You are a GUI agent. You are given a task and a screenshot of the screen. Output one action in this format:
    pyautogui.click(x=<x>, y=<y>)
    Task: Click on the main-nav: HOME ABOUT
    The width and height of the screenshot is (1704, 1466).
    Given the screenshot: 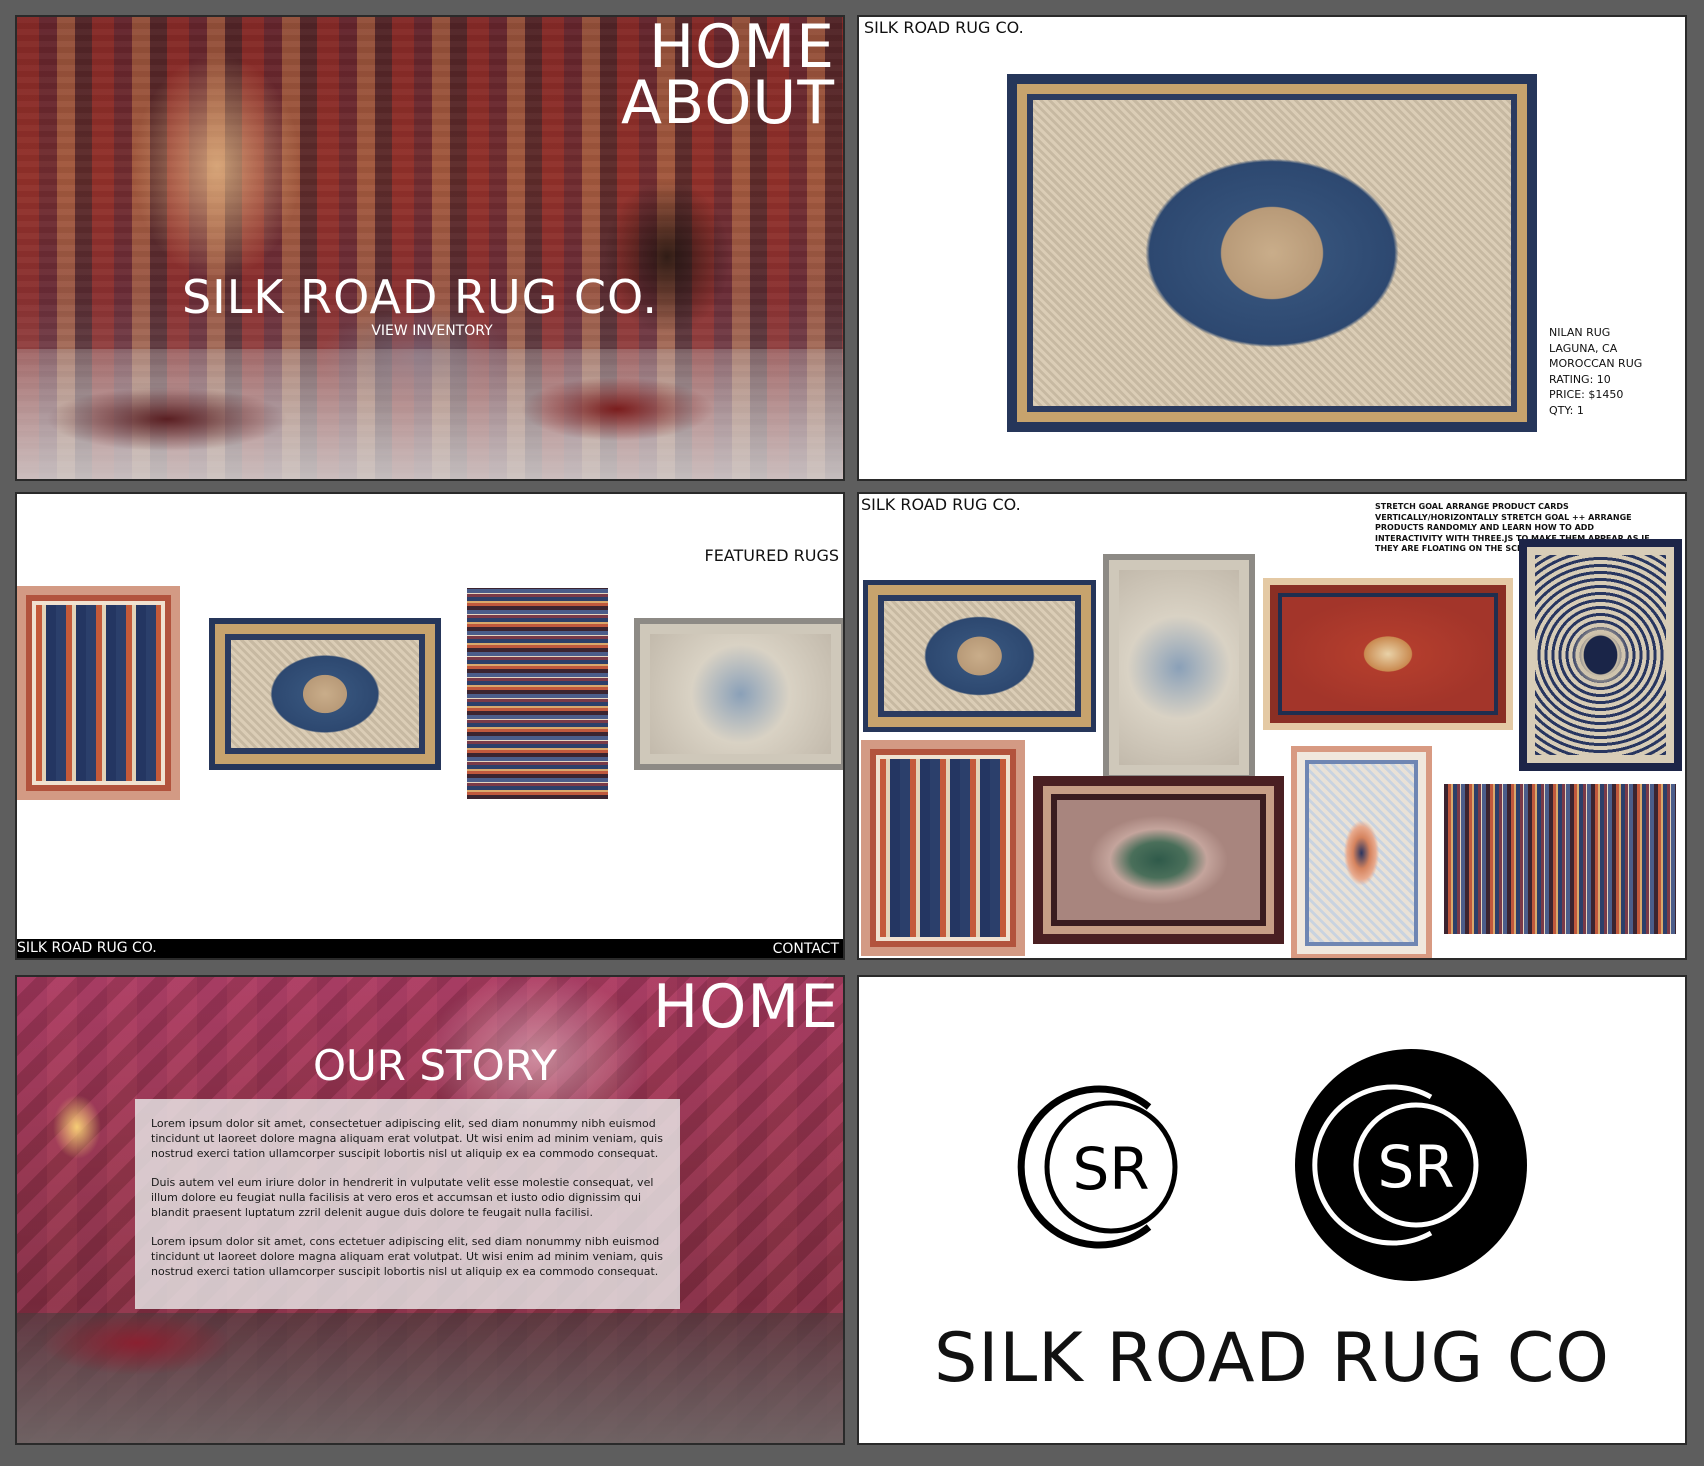 What is the action you would take?
    pyautogui.click(x=728, y=75)
    